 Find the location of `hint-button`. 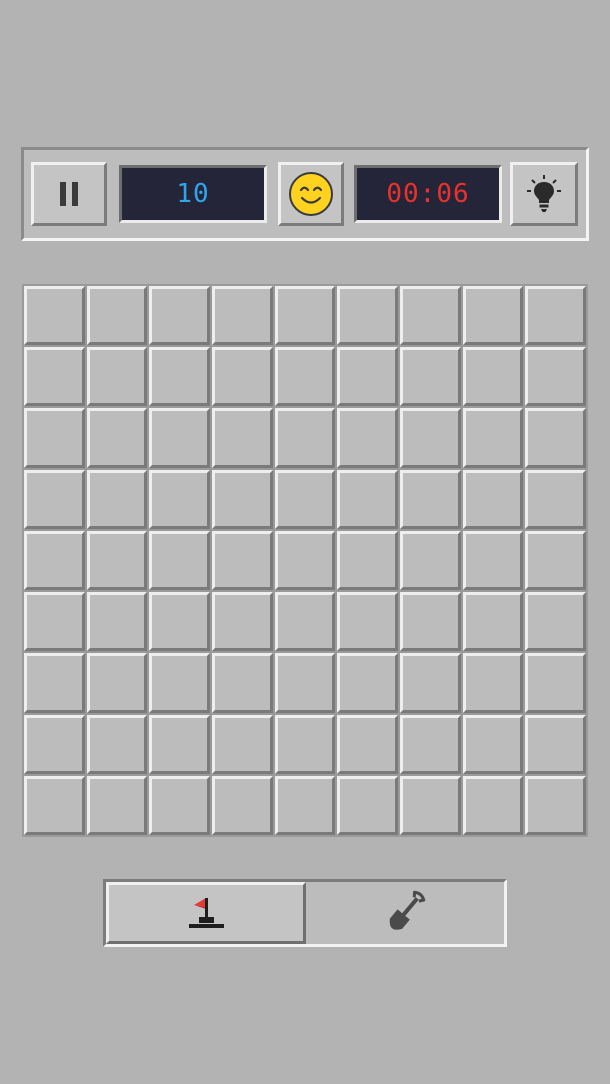

hint-button is located at coordinates (544, 194).